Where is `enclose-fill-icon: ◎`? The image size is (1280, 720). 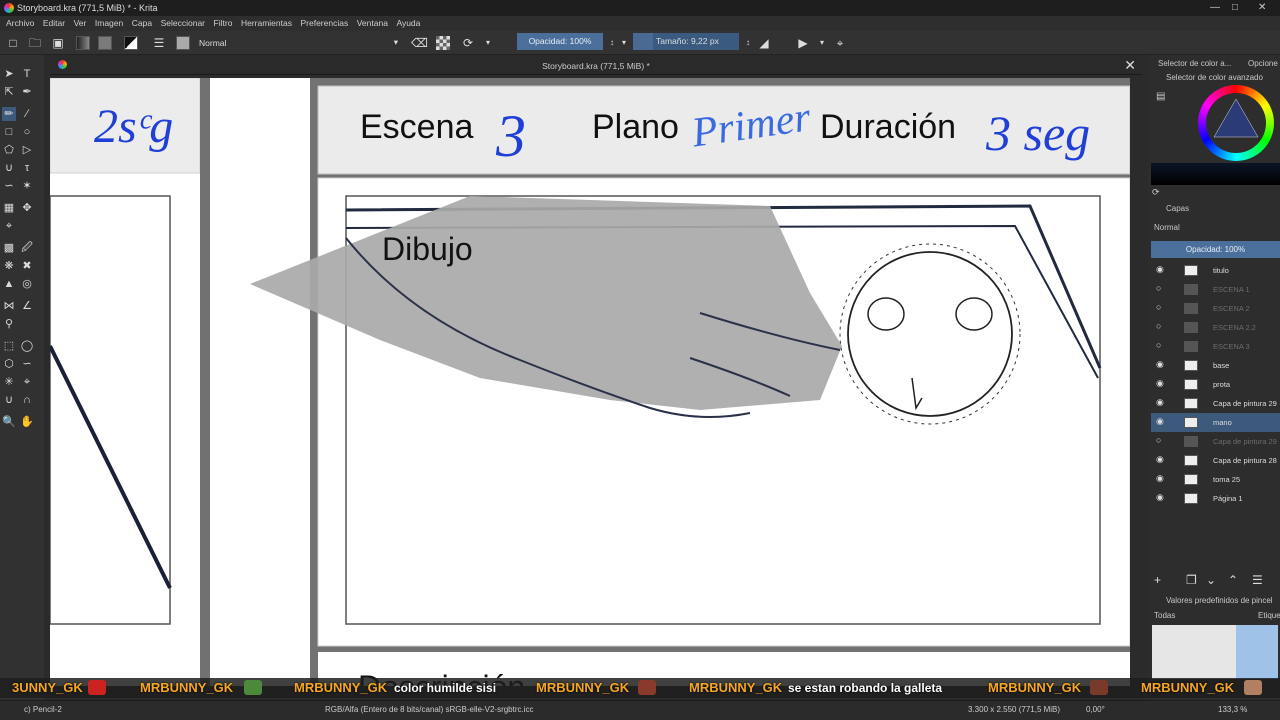
enclose-fill-icon: ◎ is located at coordinates (27, 284).